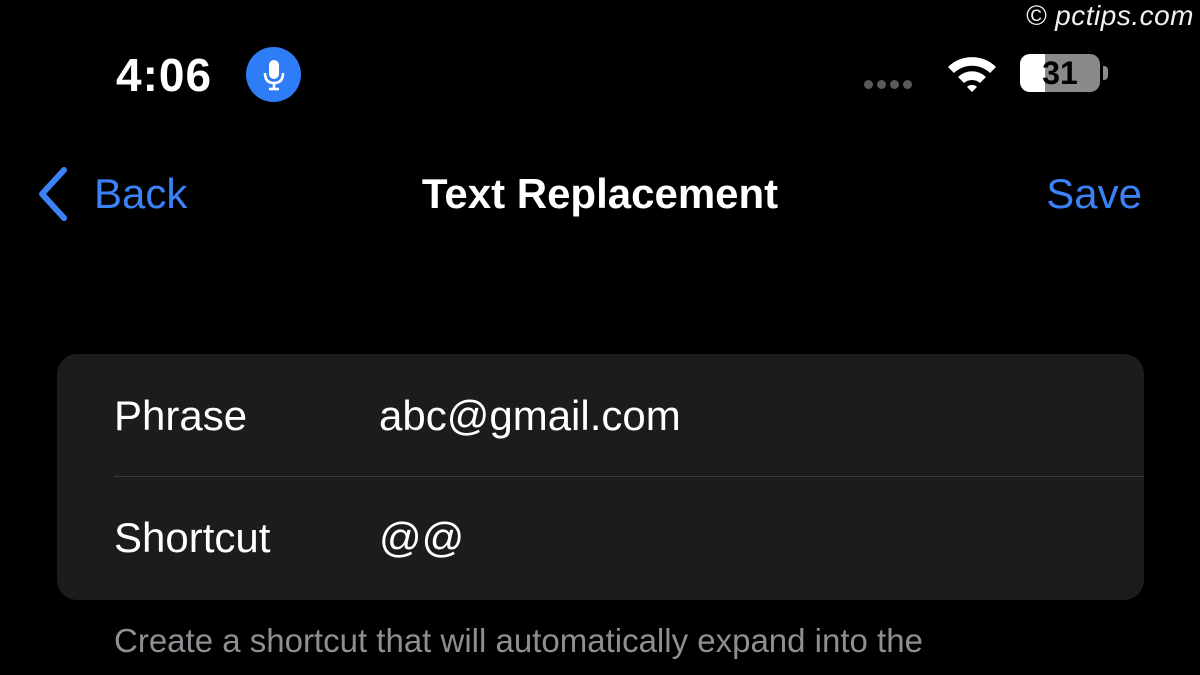  I want to click on save-button: Save, so click(1094, 194).